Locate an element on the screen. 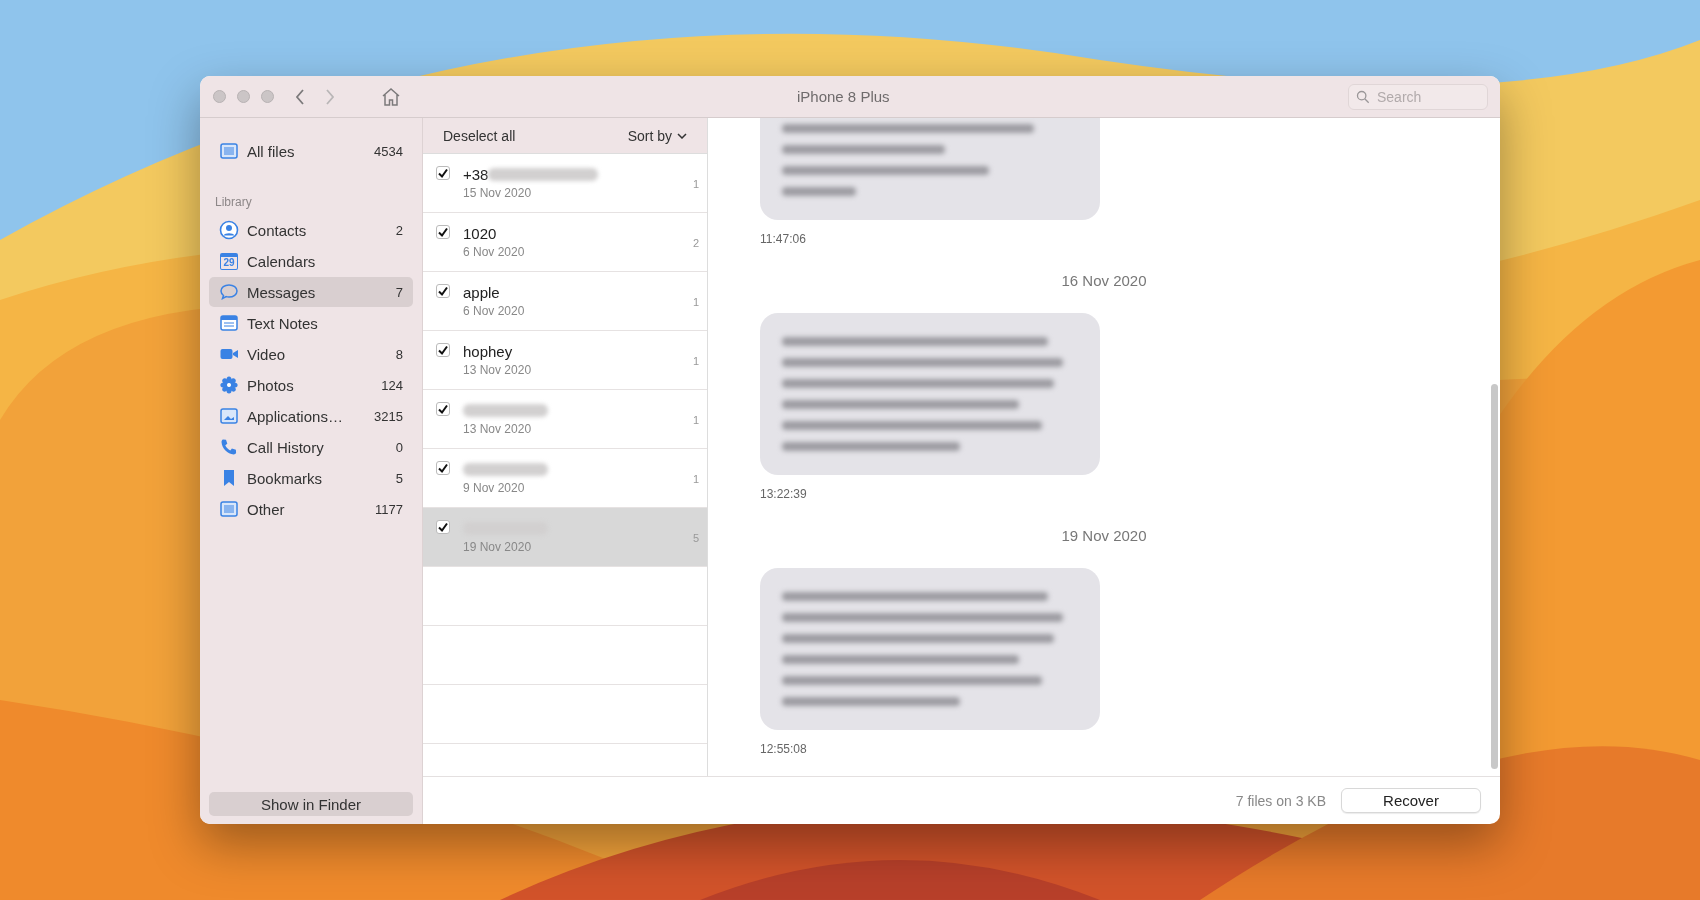  item-count: 5 is located at coordinates (399, 478).